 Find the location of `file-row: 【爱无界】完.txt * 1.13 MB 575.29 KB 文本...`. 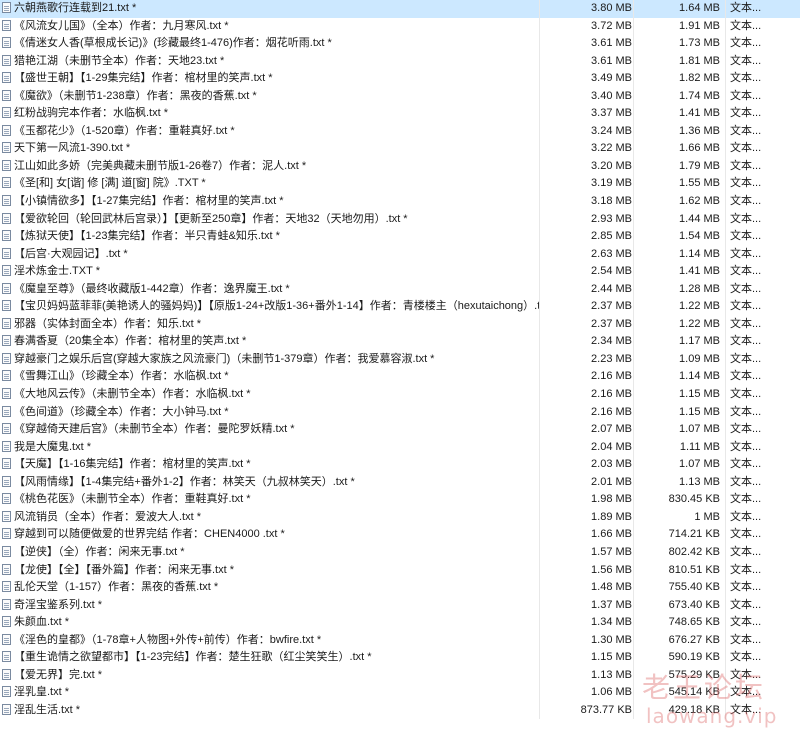

file-row: 【爱无界】完.txt * 1.13 MB 575.29 KB 文本... is located at coordinates (400, 675).